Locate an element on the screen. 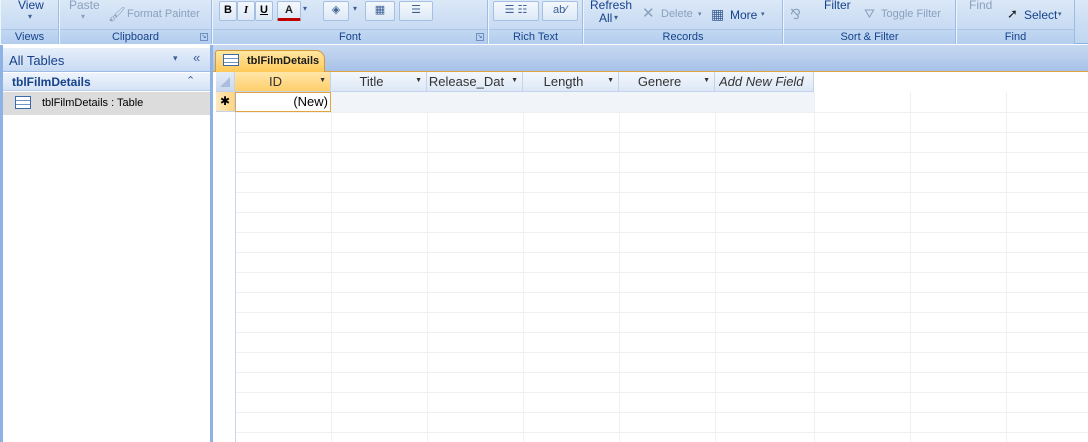 The height and width of the screenshot is (442, 1088). format-painter-icon: 🖌 is located at coordinates (117, 14).